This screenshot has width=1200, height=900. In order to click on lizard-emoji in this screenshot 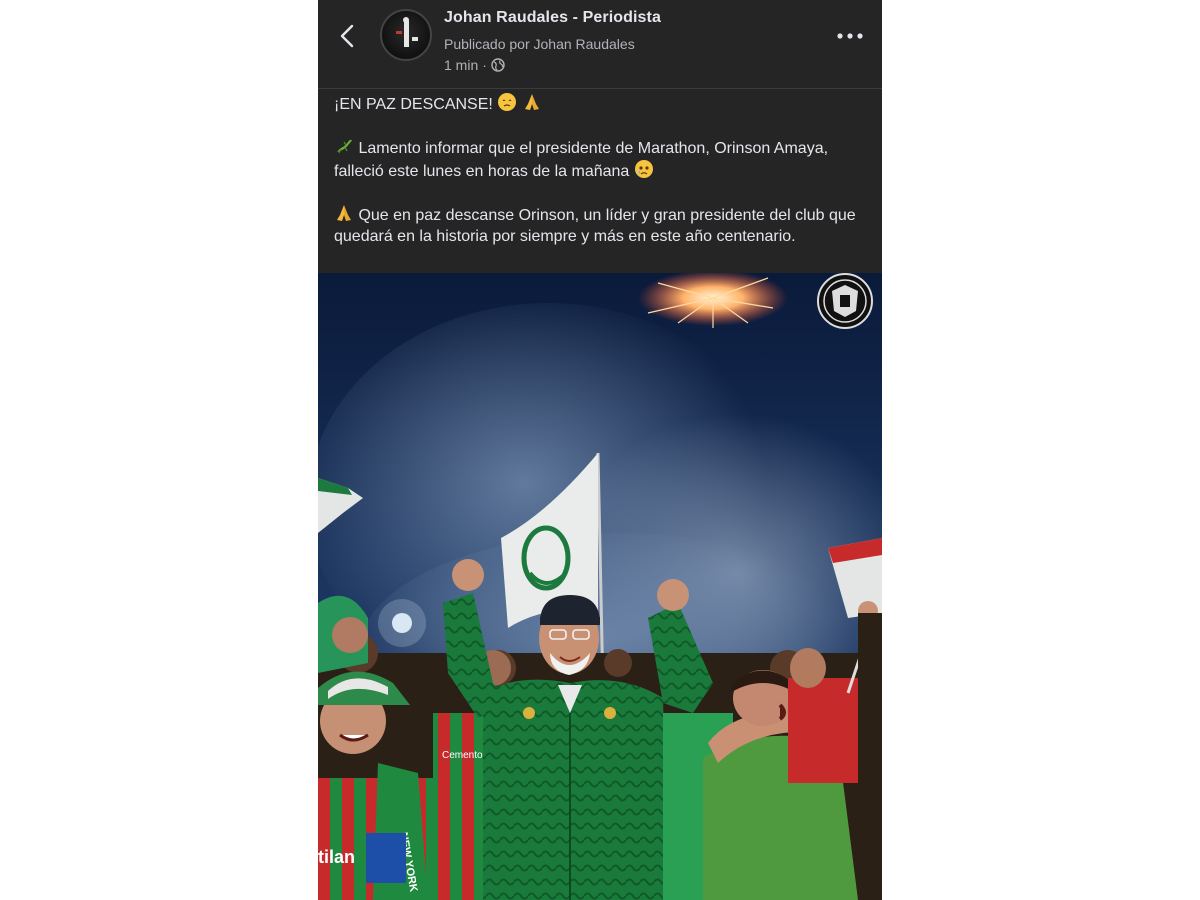, I will do `click(344, 146)`.